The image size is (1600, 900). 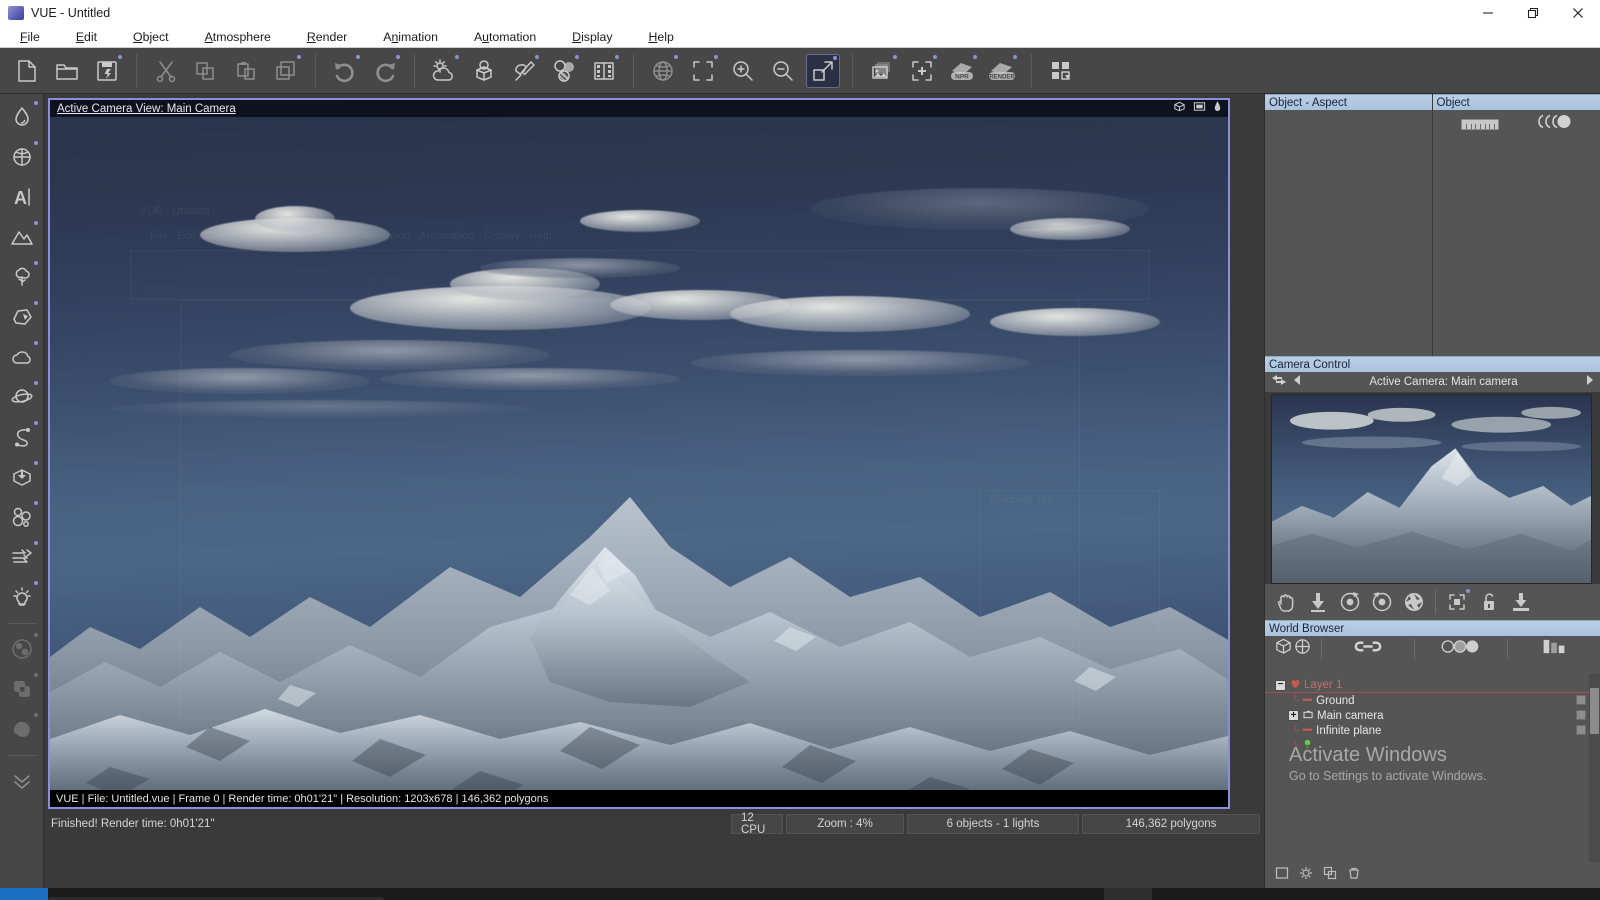 I want to click on expand-toggle-icon: +, so click(x=1293, y=715).